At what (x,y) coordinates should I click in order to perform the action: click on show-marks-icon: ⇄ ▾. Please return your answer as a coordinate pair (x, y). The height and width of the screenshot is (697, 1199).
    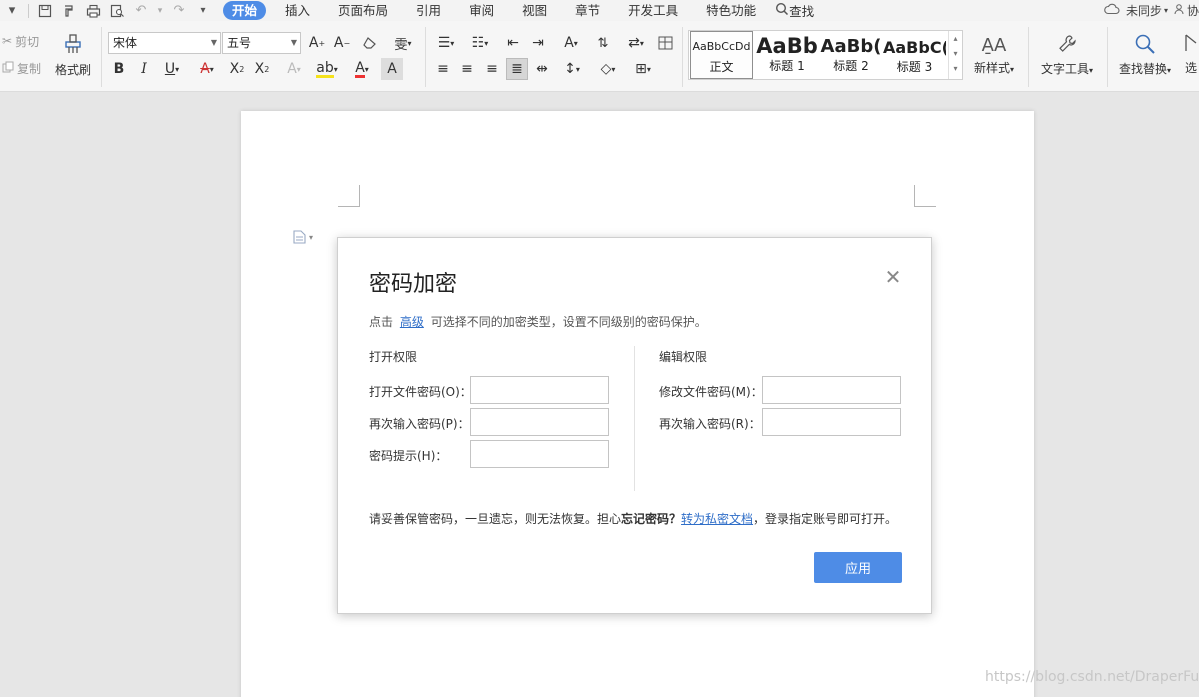
    Looking at the image, I should click on (636, 43).